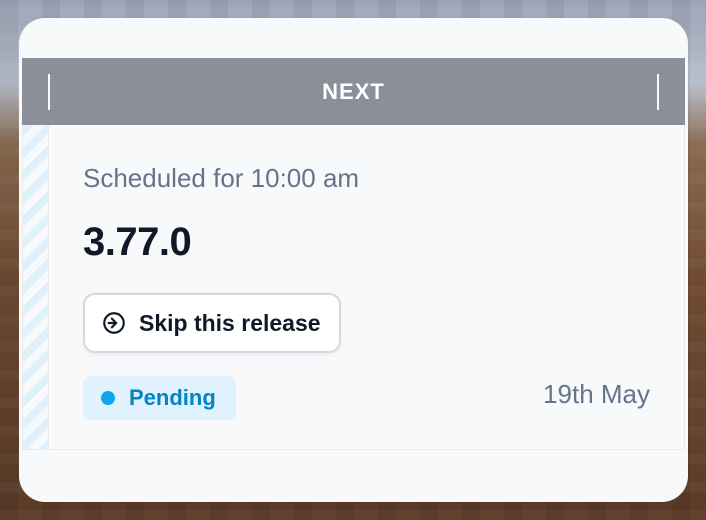 The image size is (706, 520). What do you see at coordinates (596, 394) in the screenshot?
I see `release-date: 19th May` at bounding box center [596, 394].